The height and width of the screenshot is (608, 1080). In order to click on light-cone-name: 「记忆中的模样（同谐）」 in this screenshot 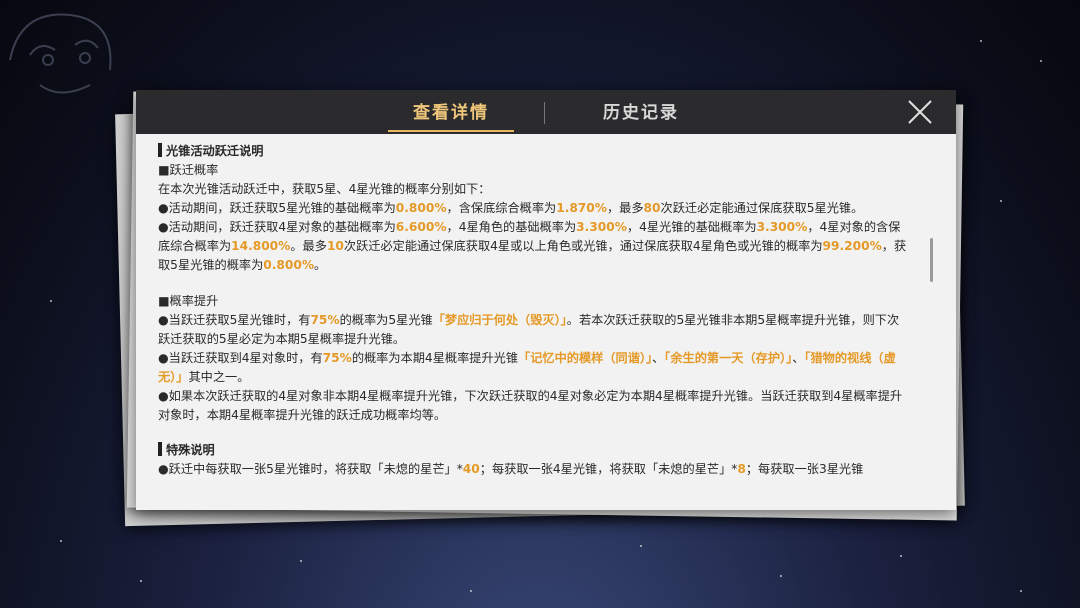, I will do `click(585, 358)`.